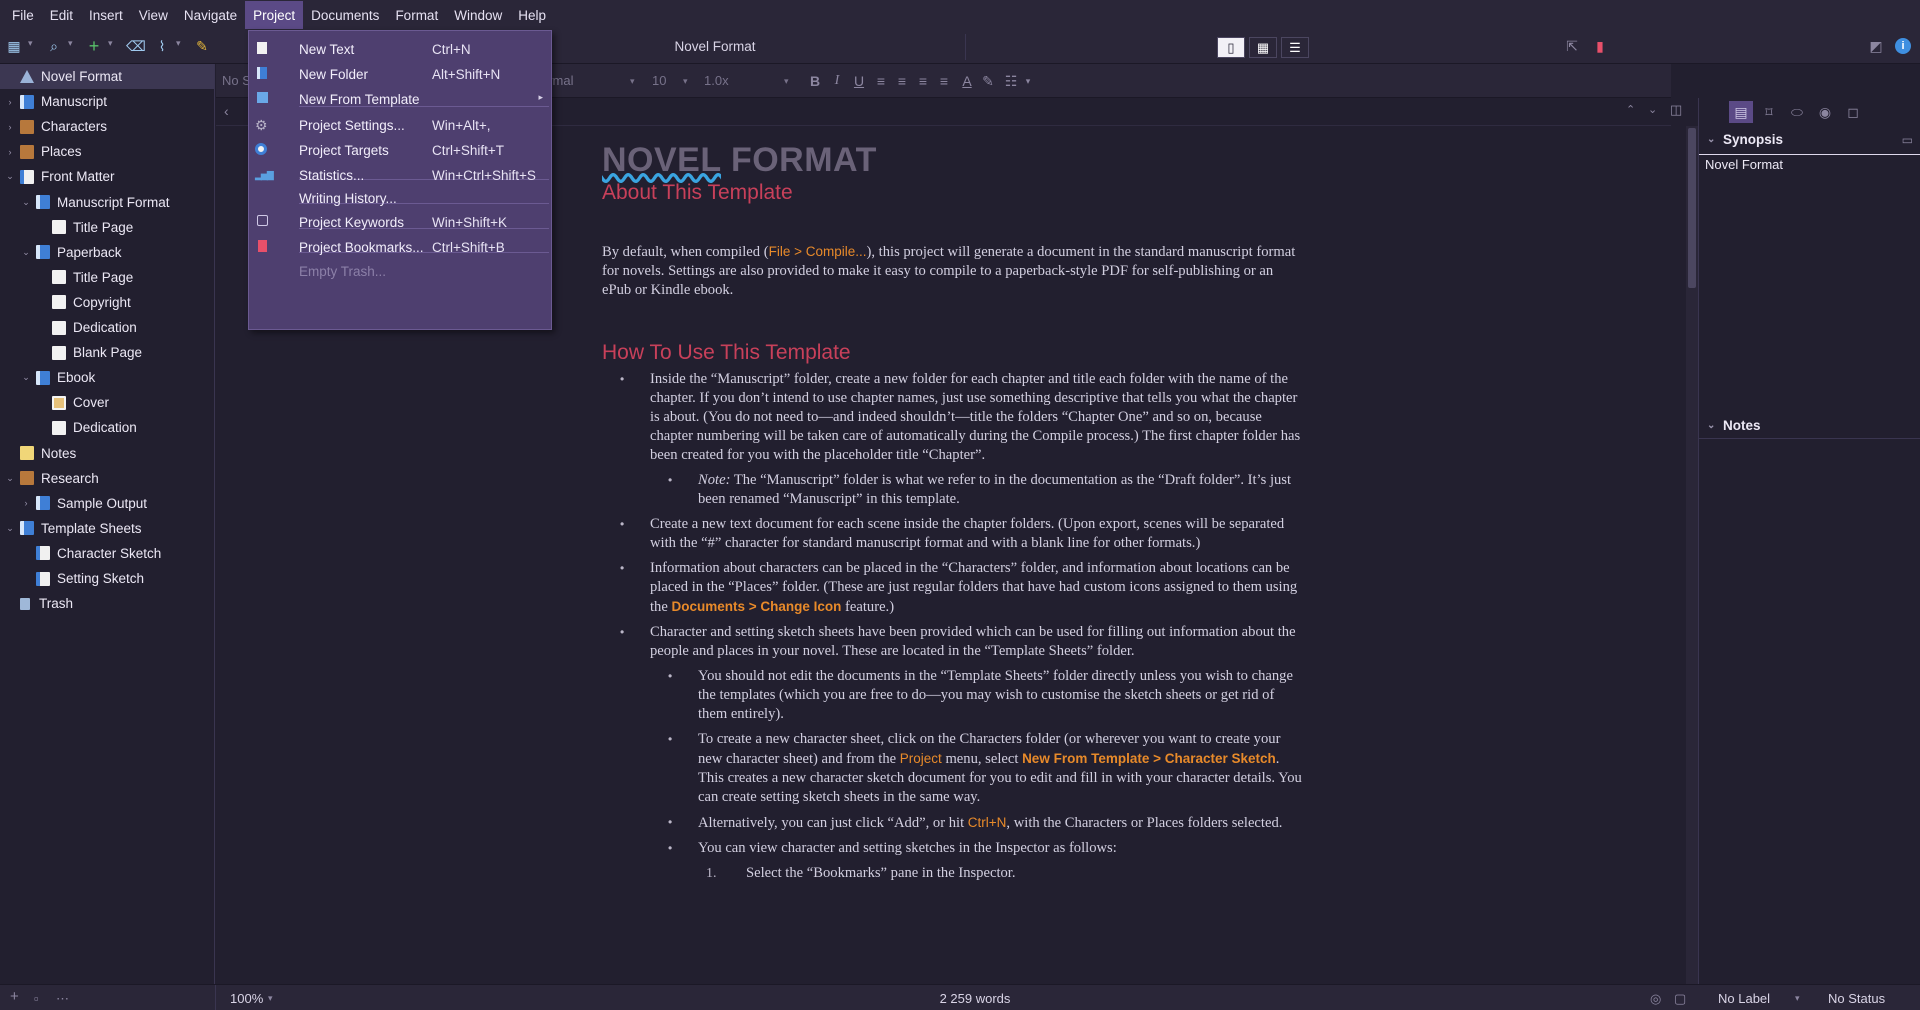  I want to click on metadata-tab-icon: ⬭, so click(1797, 112).